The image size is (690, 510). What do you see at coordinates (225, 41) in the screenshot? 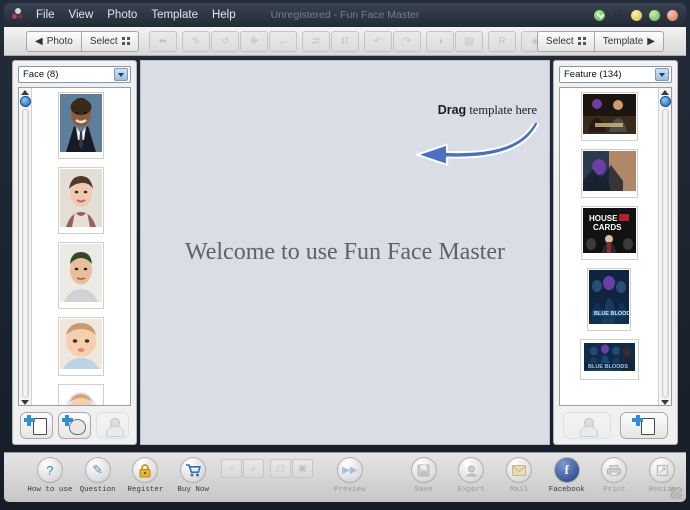
I see `replace-tool-button: ↺` at bounding box center [225, 41].